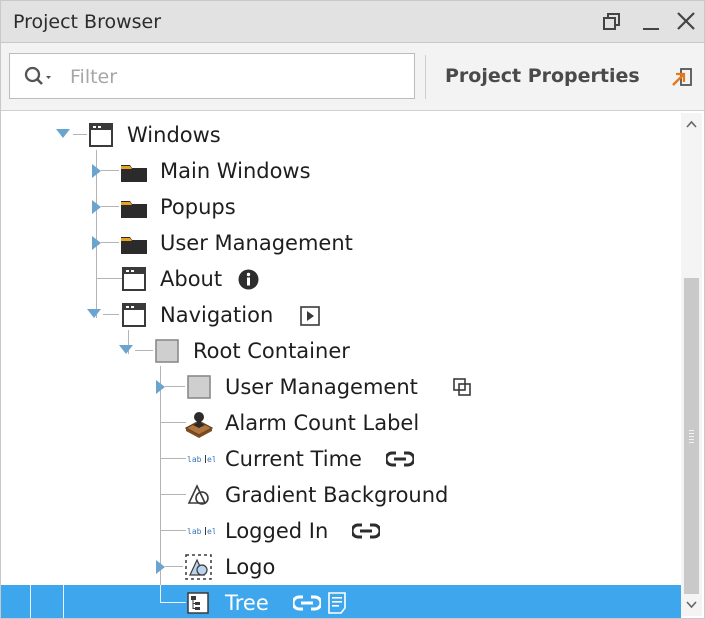  What do you see at coordinates (277, 531) in the screenshot?
I see `tree-item-label: Logged In` at bounding box center [277, 531].